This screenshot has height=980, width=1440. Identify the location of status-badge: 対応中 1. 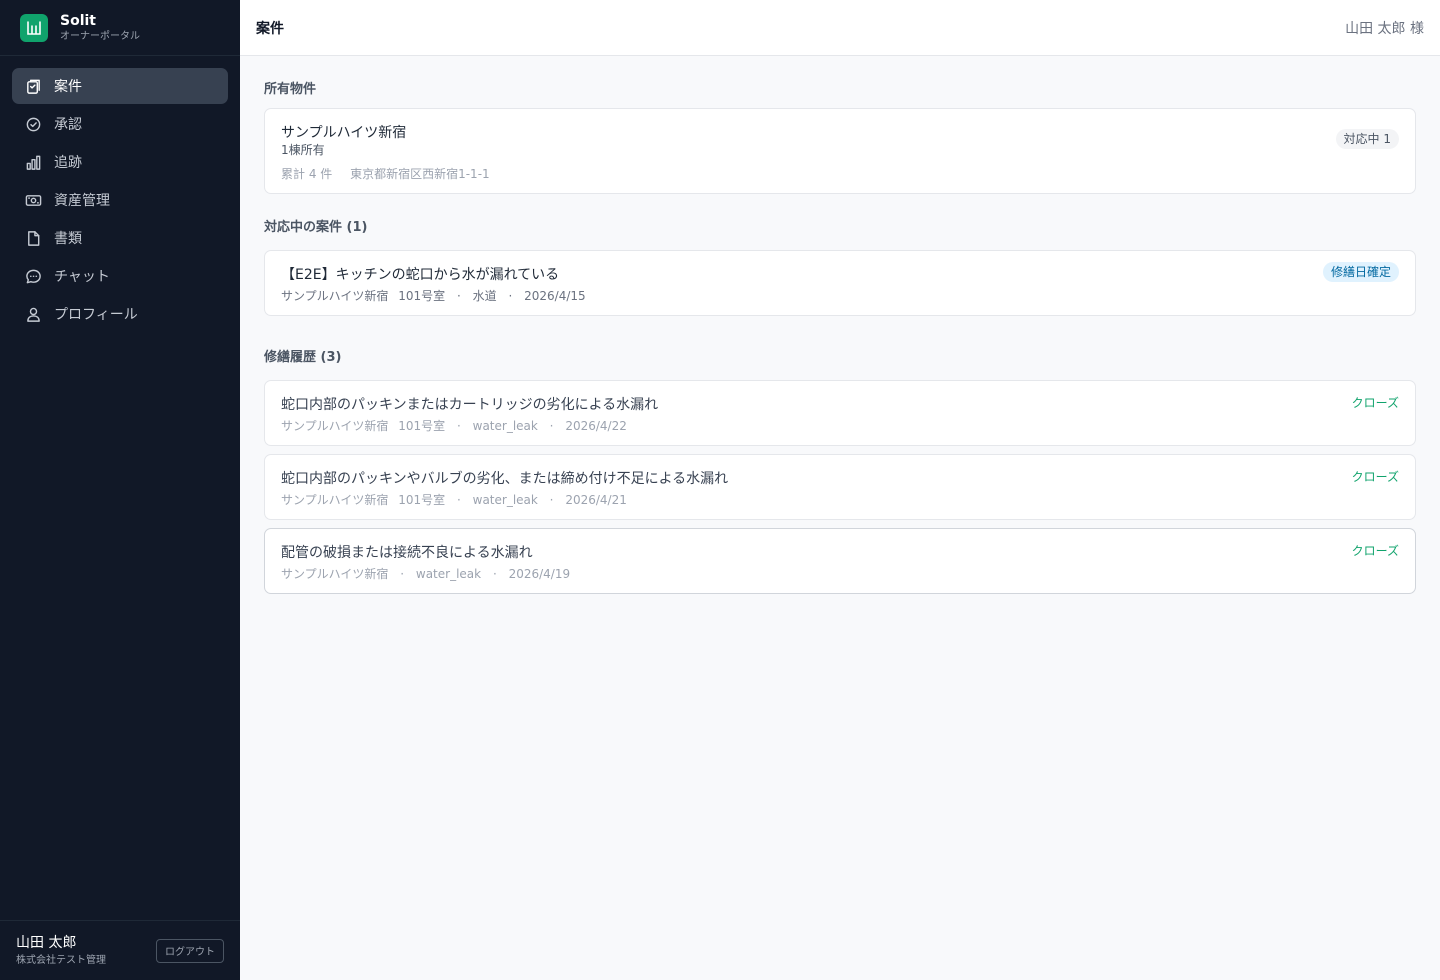
(1367, 139).